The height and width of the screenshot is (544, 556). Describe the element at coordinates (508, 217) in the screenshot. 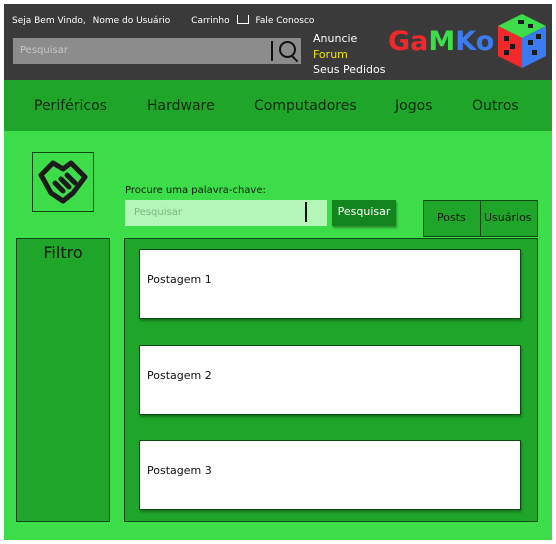

I see `tab-usuarios: Usuários` at that location.